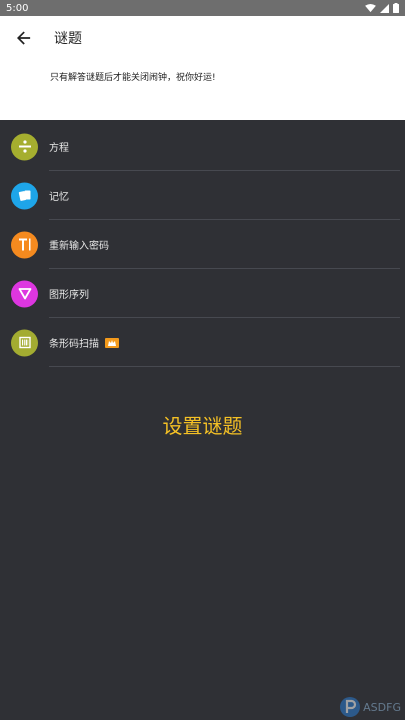 The image size is (405, 720). Describe the element at coordinates (59, 148) in the screenshot. I see `puzzle-label: 方程` at that location.